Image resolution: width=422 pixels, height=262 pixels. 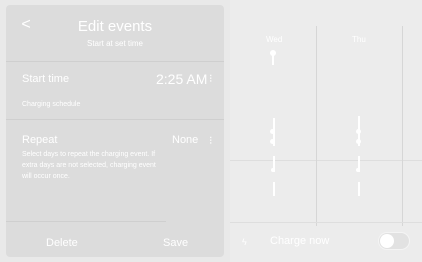 What do you see at coordinates (359, 189) in the screenshot?
I see `event-track-thu` at bounding box center [359, 189].